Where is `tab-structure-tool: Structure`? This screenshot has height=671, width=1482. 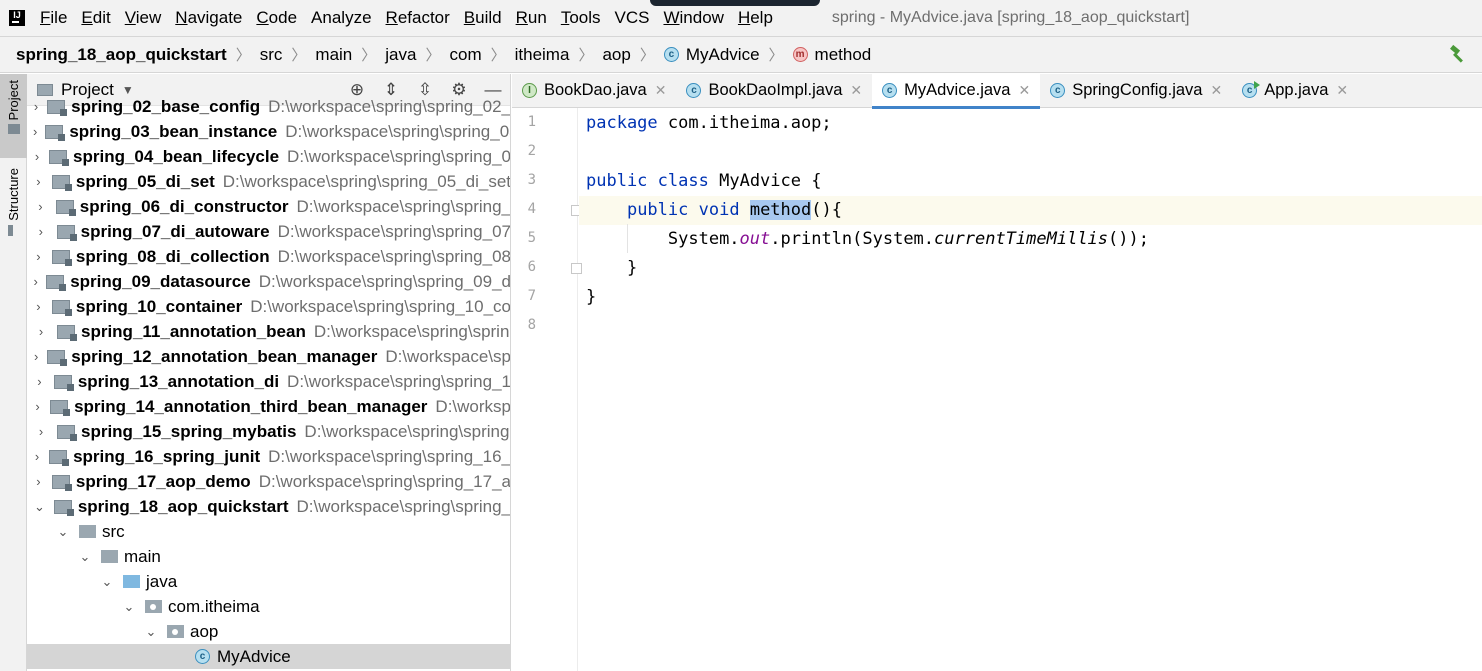 tab-structure-tool: Structure is located at coordinates (13, 213).